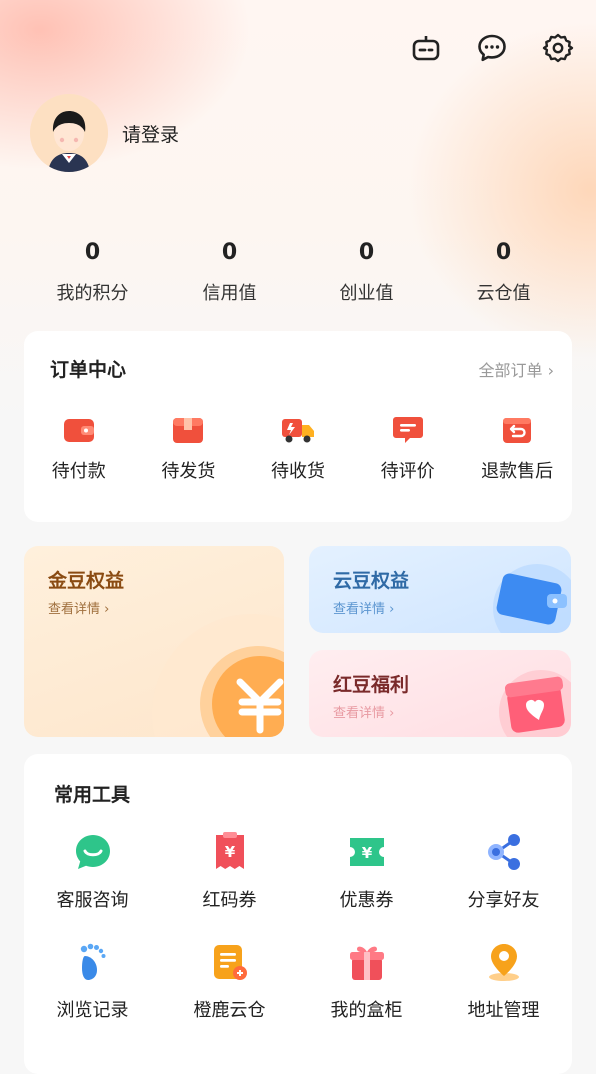  I want to click on tool-label: 优惠券, so click(366, 900).